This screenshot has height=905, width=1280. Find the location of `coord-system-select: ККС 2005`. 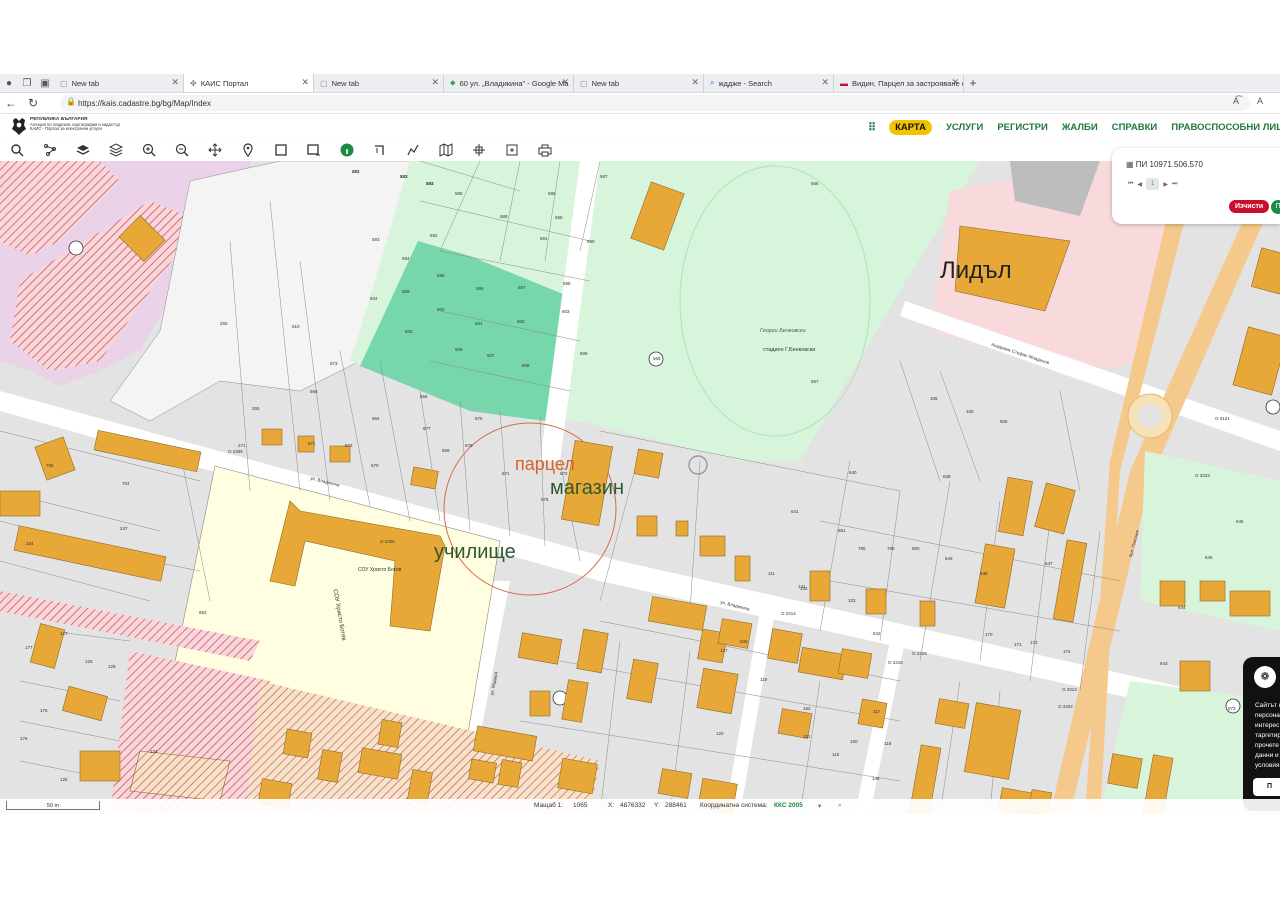

coord-system-select: ККС 2005 is located at coordinates (788, 805).